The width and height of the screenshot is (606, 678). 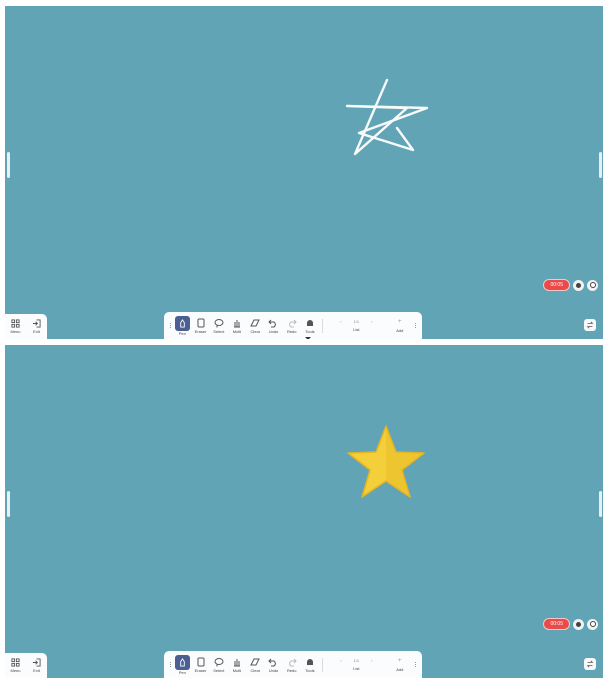 I want to click on recognized-star-shape, so click(x=386, y=462).